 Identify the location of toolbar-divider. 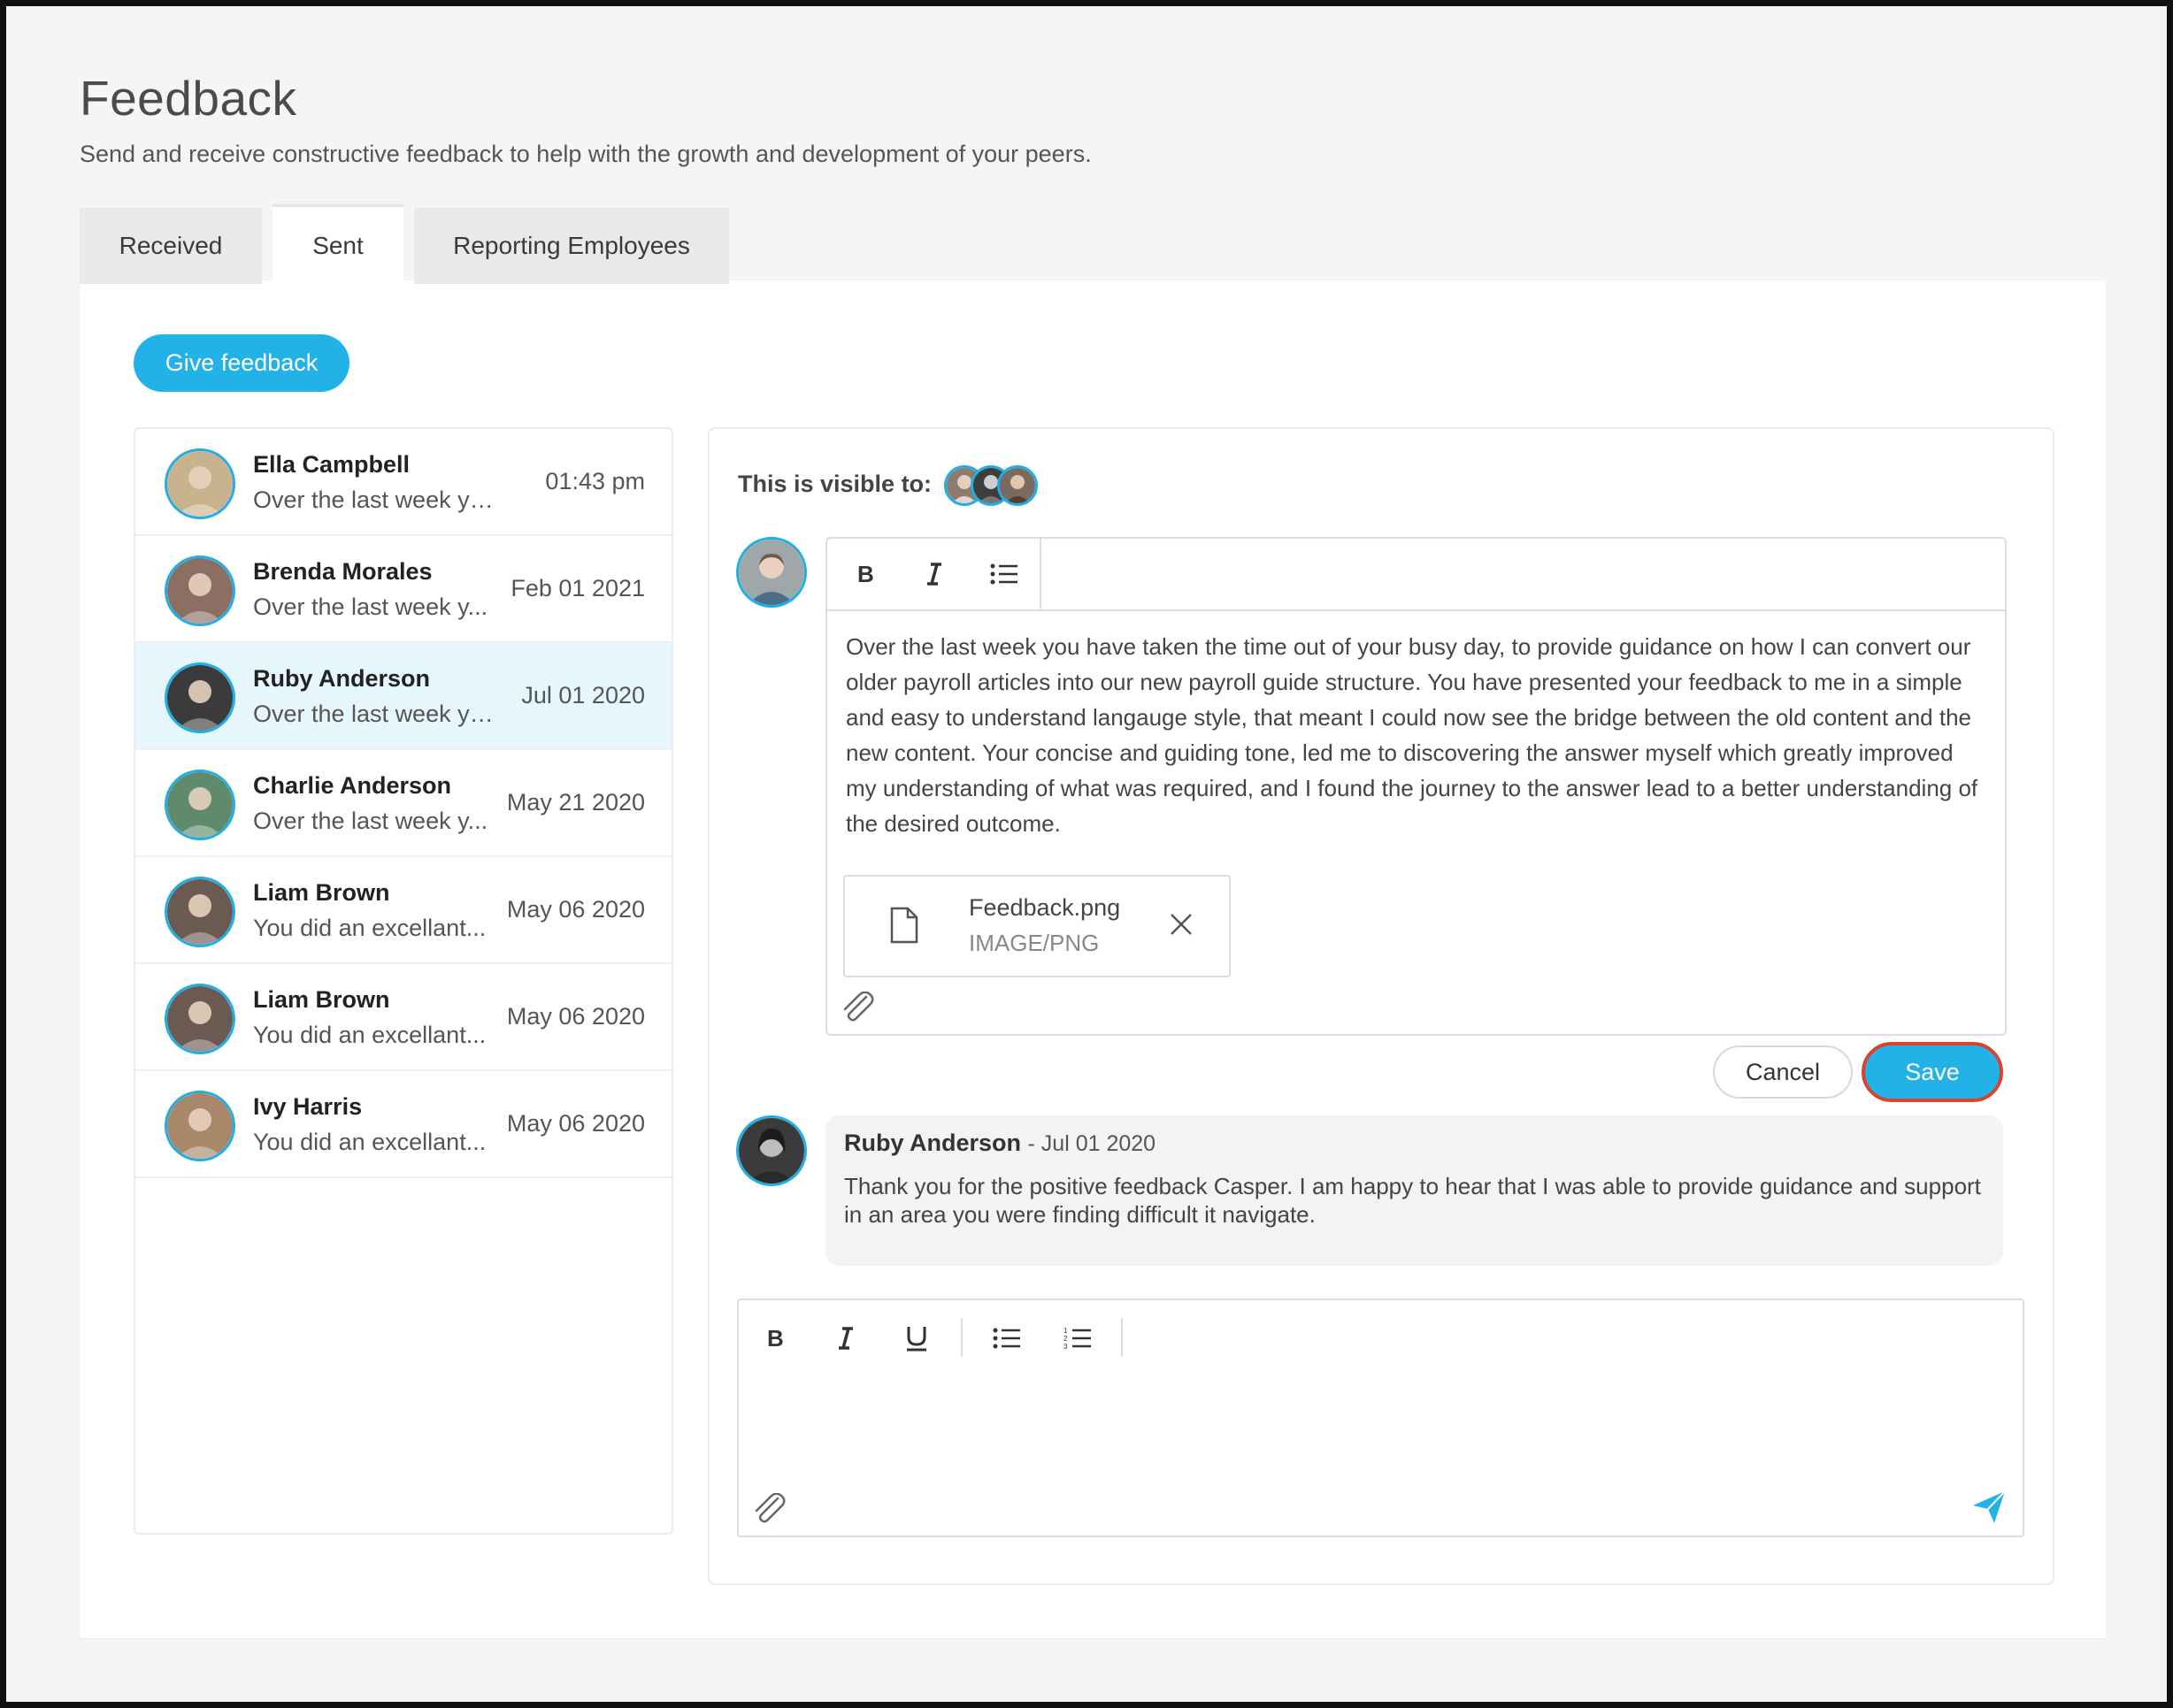
(1416, 610).